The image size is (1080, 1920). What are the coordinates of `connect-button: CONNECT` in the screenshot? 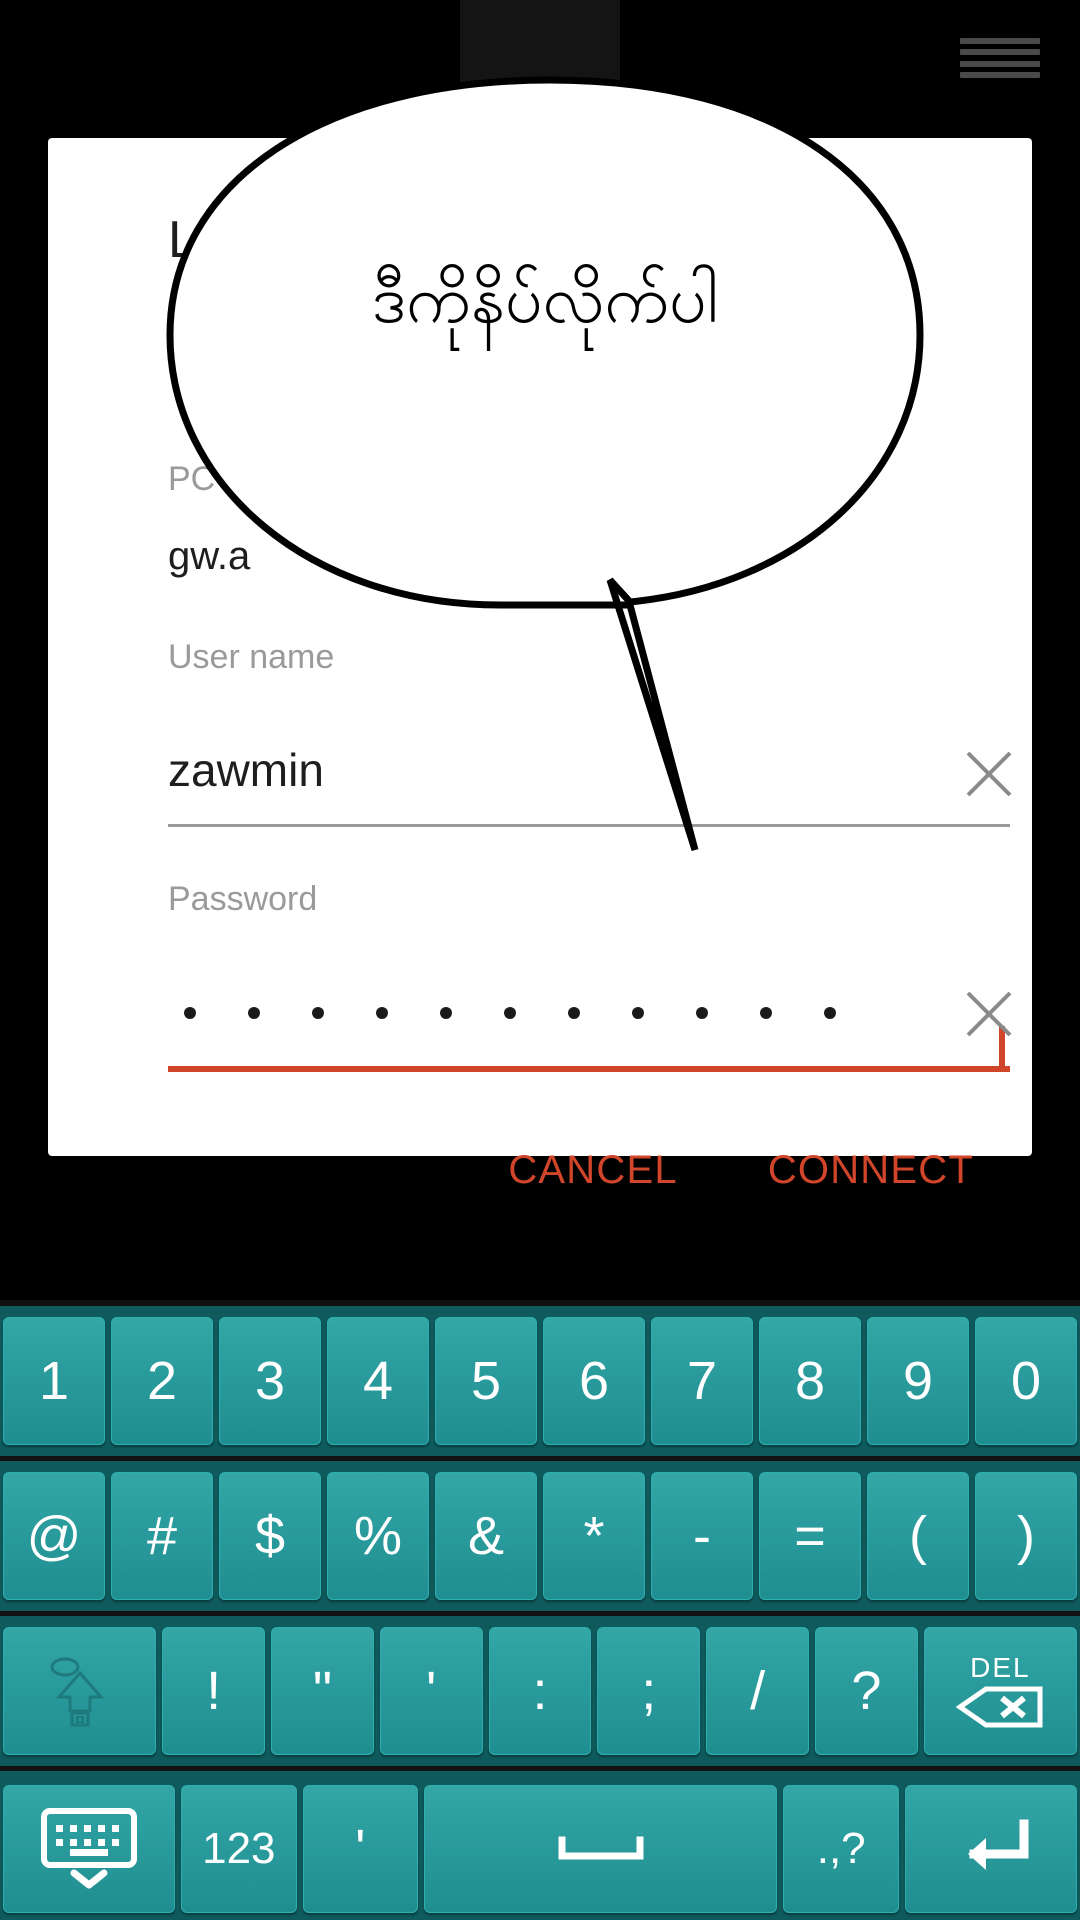 It's located at (871, 1170).